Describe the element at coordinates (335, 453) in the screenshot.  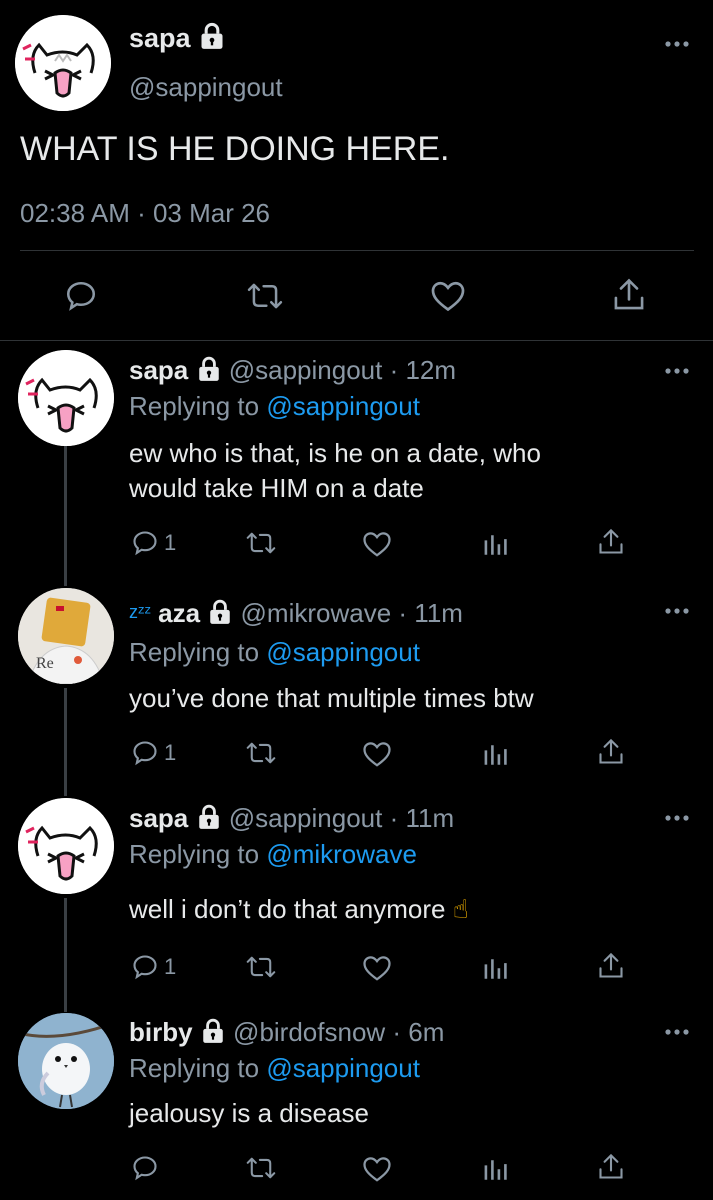
I see `reply-text-line: ew who is that, is he on a date, who` at that location.